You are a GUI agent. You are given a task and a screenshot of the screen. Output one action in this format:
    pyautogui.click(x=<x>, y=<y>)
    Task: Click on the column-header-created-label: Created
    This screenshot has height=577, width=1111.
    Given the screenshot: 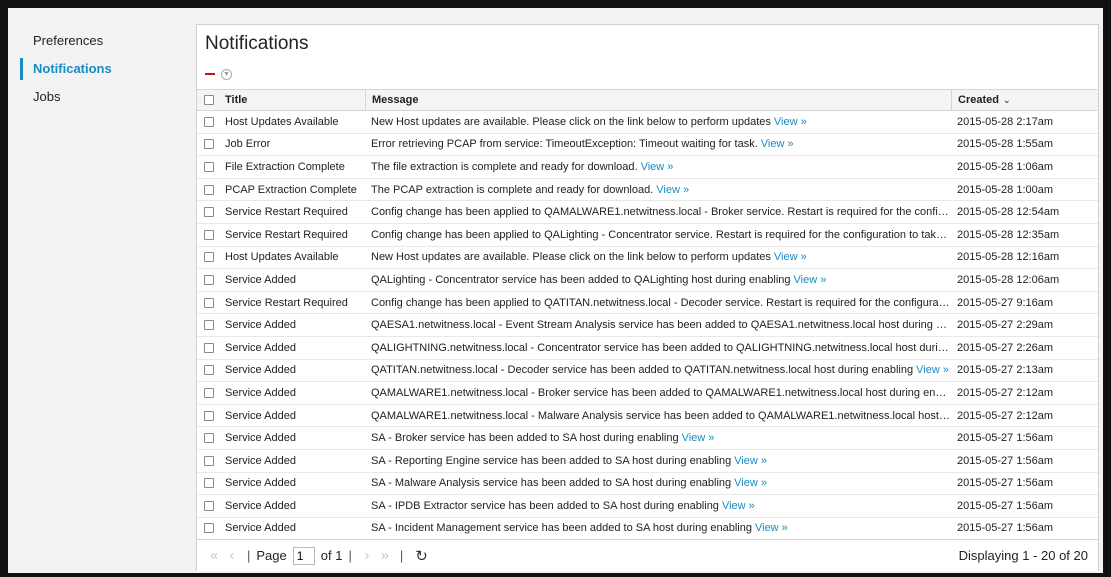 What is the action you would take?
    pyautogui.click(x=978, y=100)
    